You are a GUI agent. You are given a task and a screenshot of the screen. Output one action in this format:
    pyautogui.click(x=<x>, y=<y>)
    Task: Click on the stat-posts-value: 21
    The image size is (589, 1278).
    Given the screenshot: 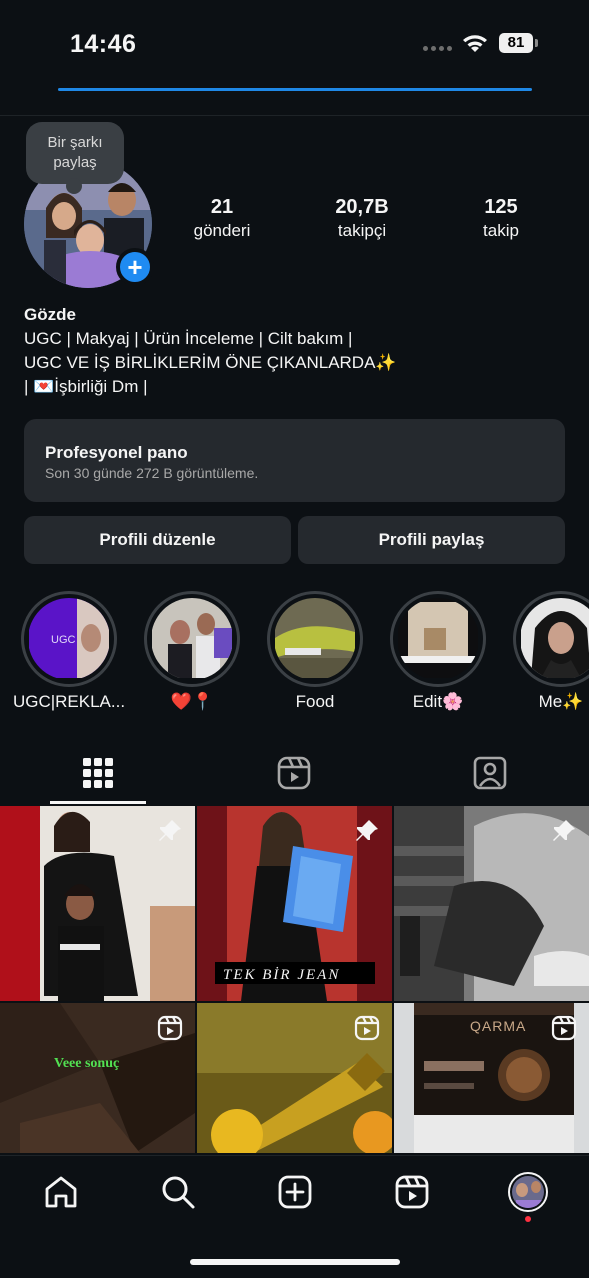 What is the action you would take?
    pyautogui.click(x=222, y=207)
    